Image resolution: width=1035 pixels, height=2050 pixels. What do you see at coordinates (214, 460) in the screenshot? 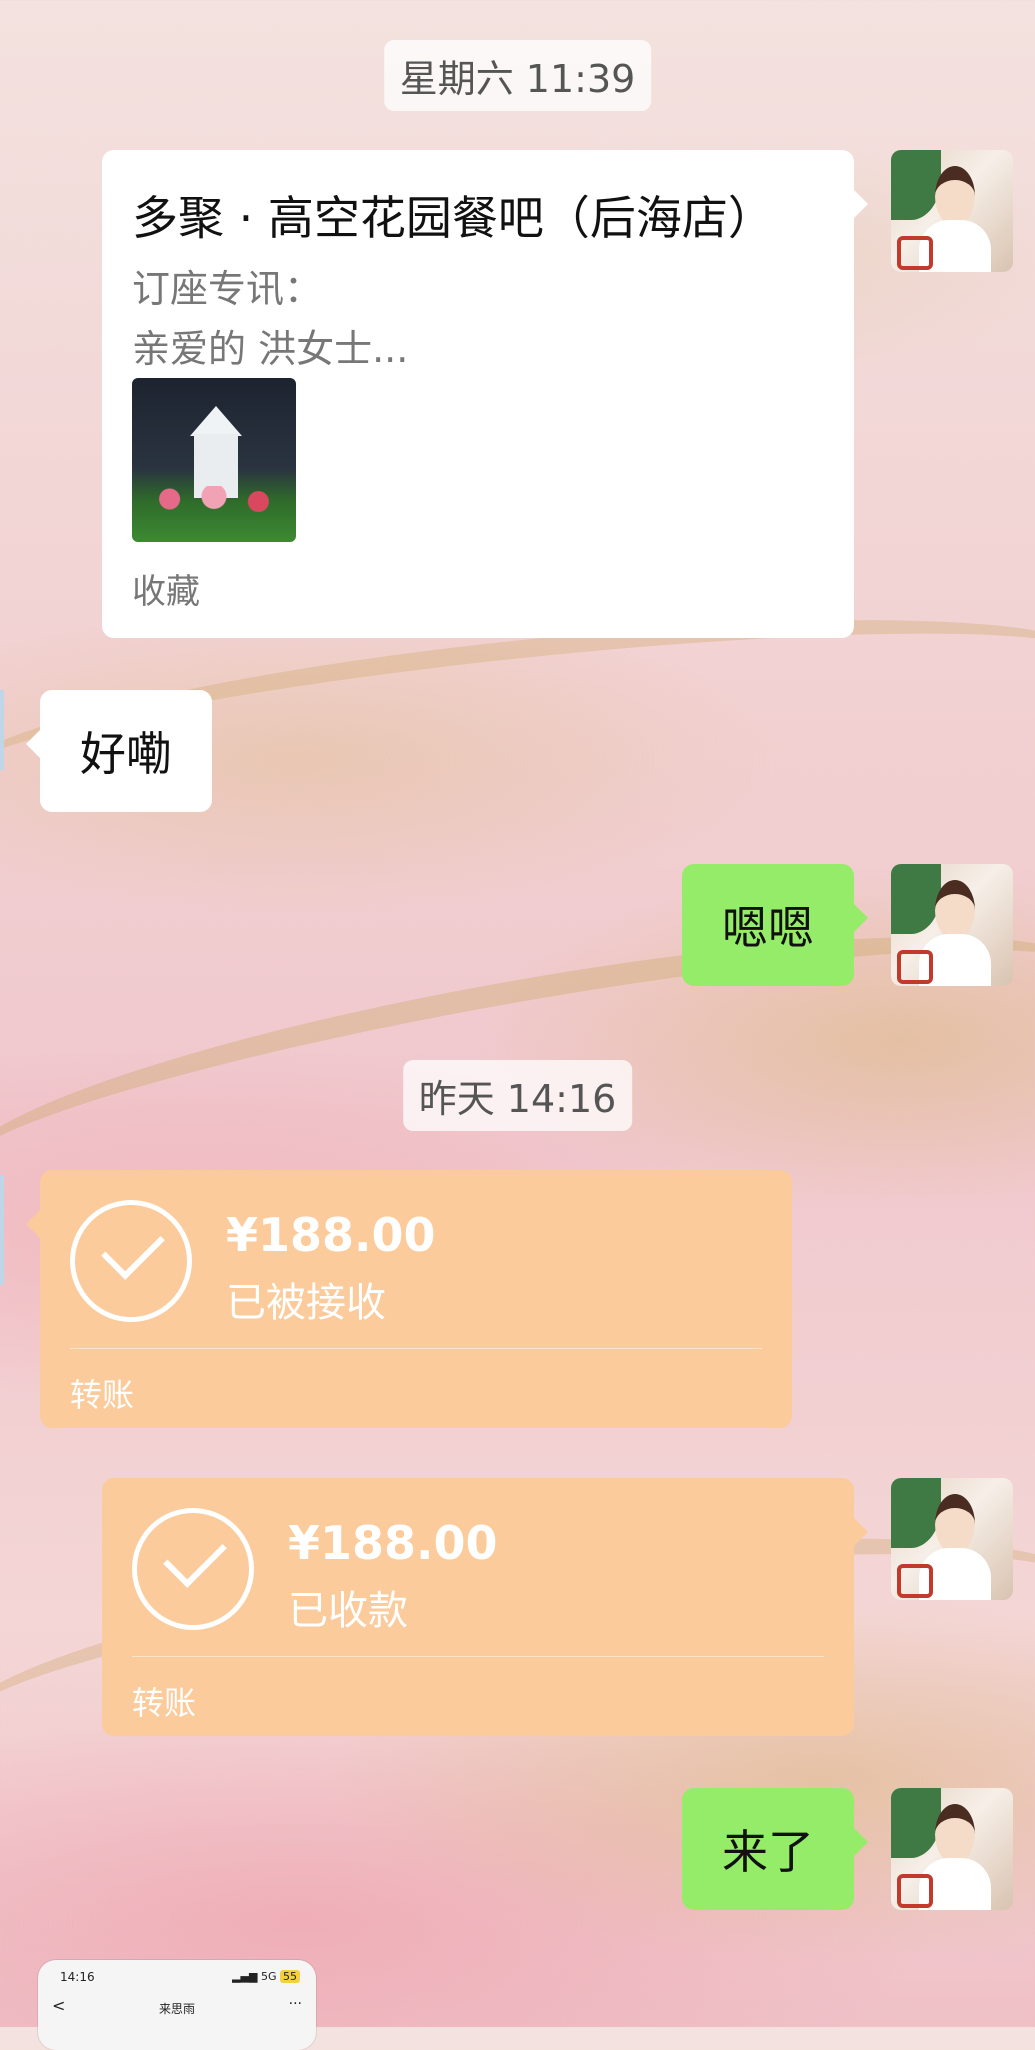
I see `card-thumbnail-image` at bounding box center [214, 460].